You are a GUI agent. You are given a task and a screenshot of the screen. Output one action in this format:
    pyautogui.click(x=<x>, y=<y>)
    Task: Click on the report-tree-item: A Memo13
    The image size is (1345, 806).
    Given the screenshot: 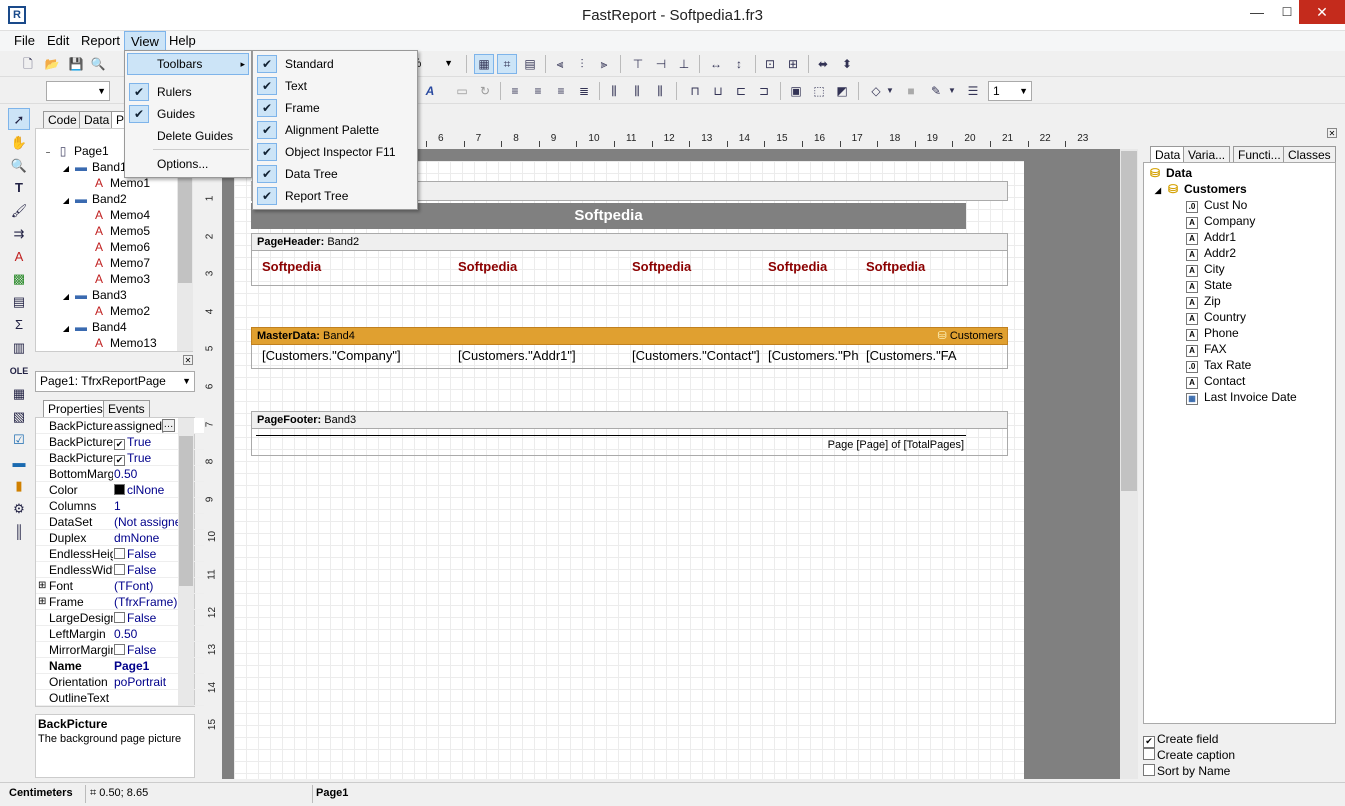 What is the action you would take?
    pyautogui.click(x=118, y=343)
    